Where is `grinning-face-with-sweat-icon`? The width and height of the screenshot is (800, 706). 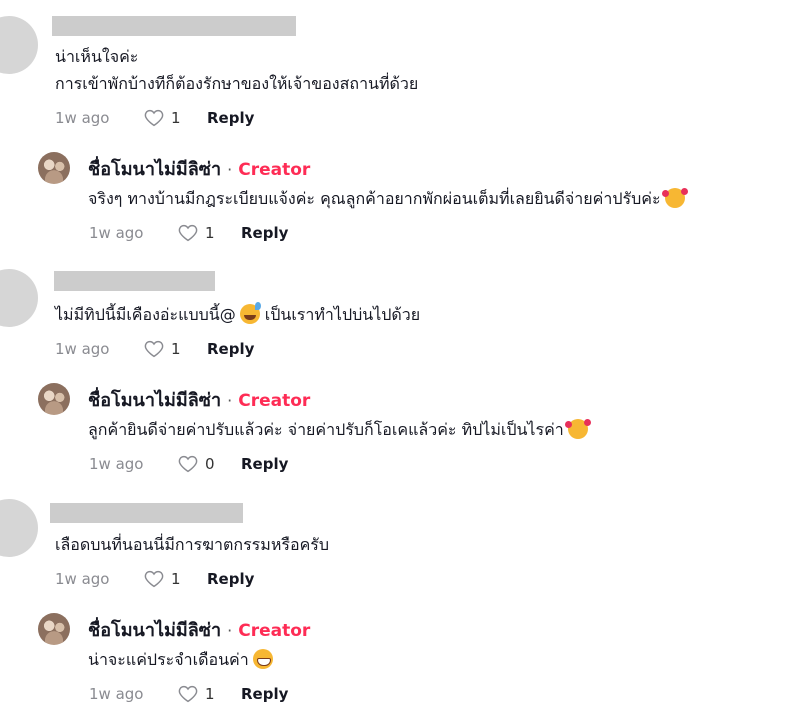 grinning-face-with-sweat-icon is located at coordinates (250, 313).